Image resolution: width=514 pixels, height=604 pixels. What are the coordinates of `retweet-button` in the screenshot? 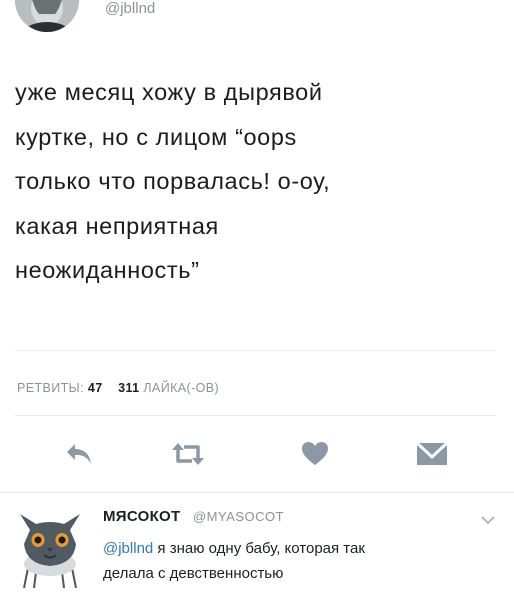 It's located at (188, 454).